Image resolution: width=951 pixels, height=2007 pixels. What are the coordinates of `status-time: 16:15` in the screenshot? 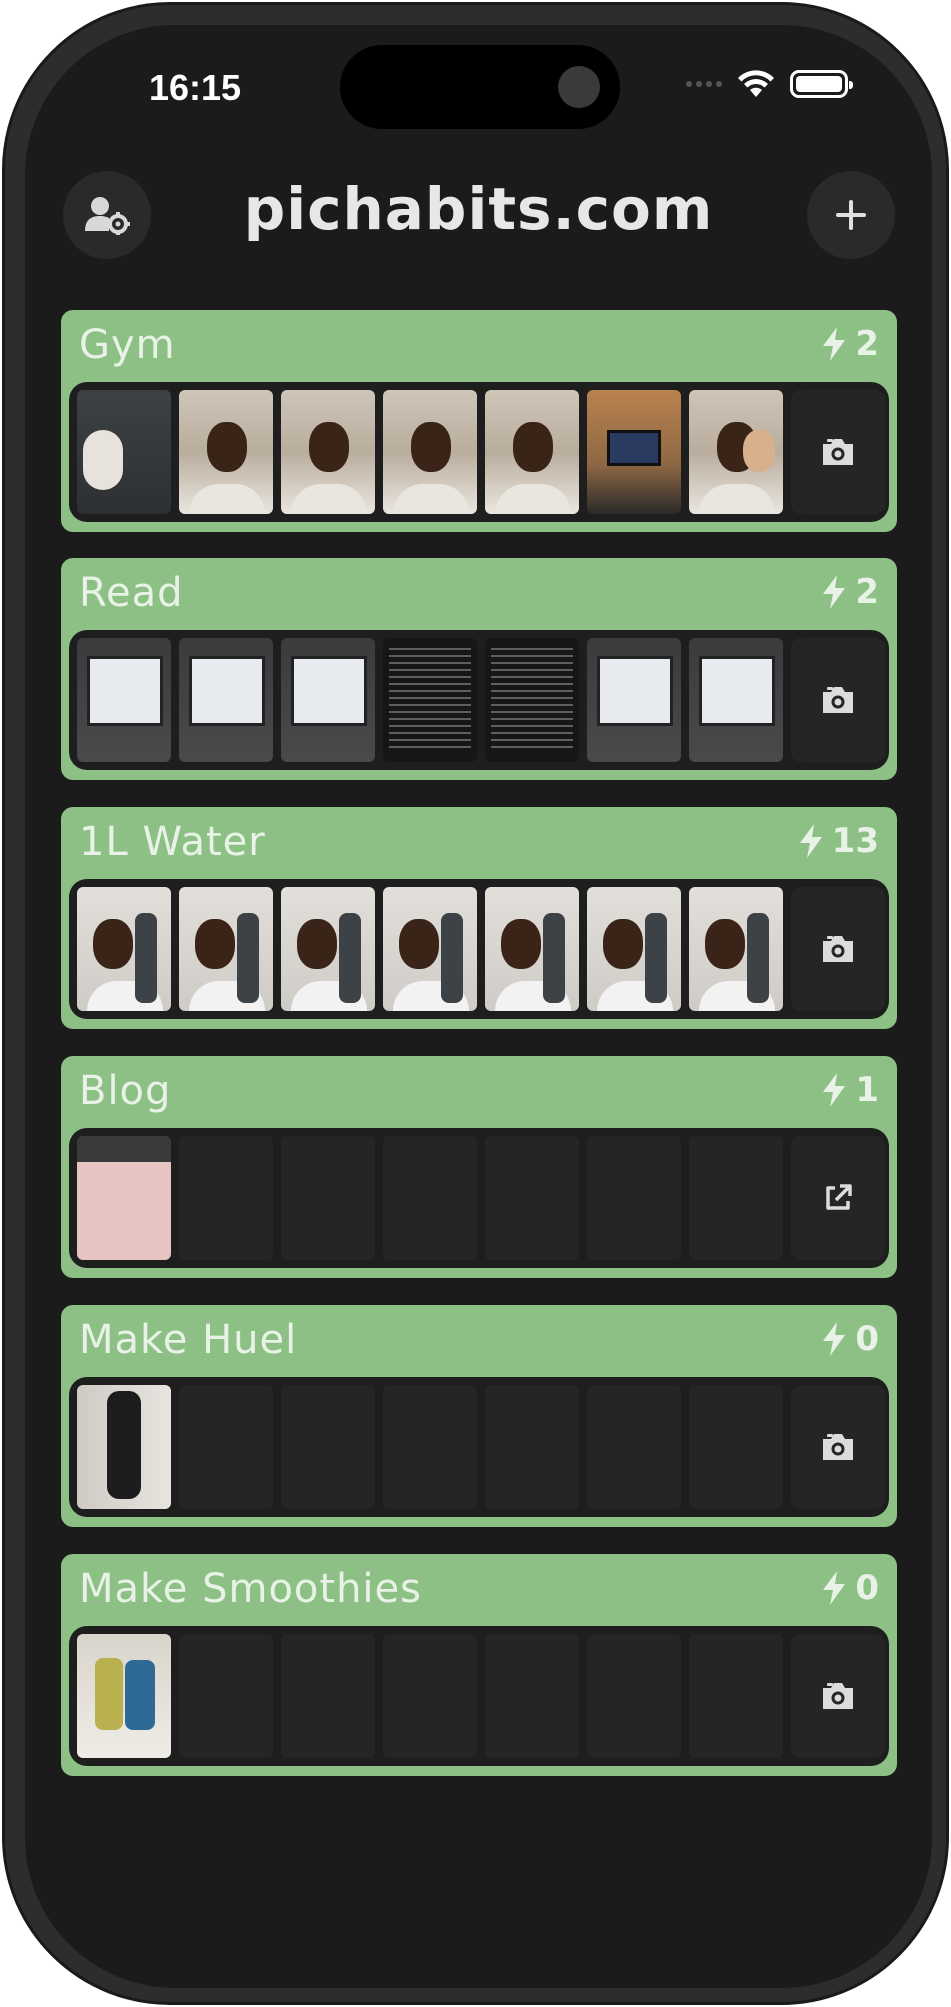 It's located at (195, 87).